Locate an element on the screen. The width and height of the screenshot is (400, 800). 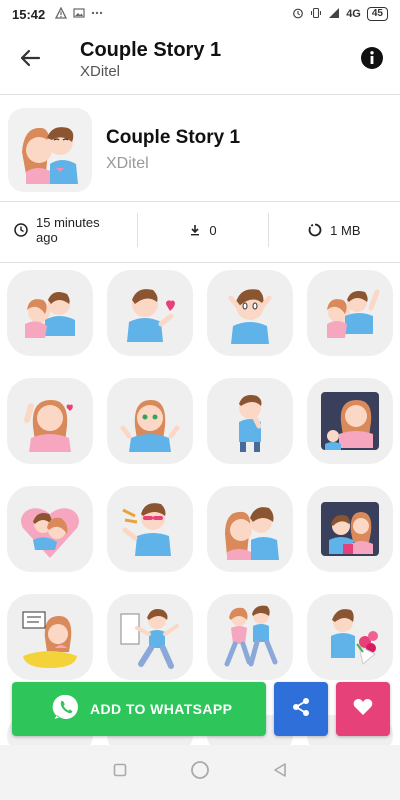
sticker-boy-worried is located at coordinates (250, 316).